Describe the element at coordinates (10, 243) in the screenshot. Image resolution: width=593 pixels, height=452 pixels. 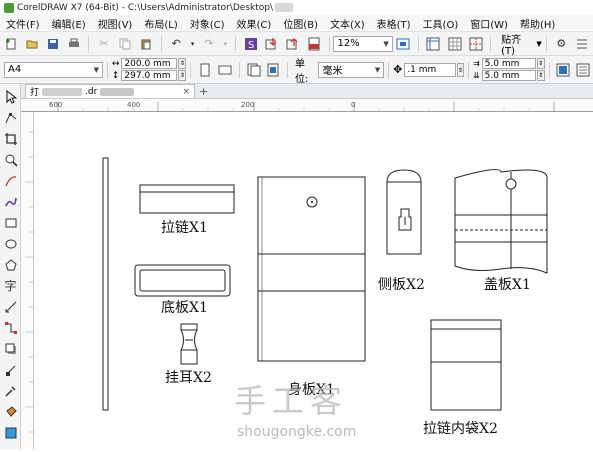
I see `ellipse-tool-icon` at that location.